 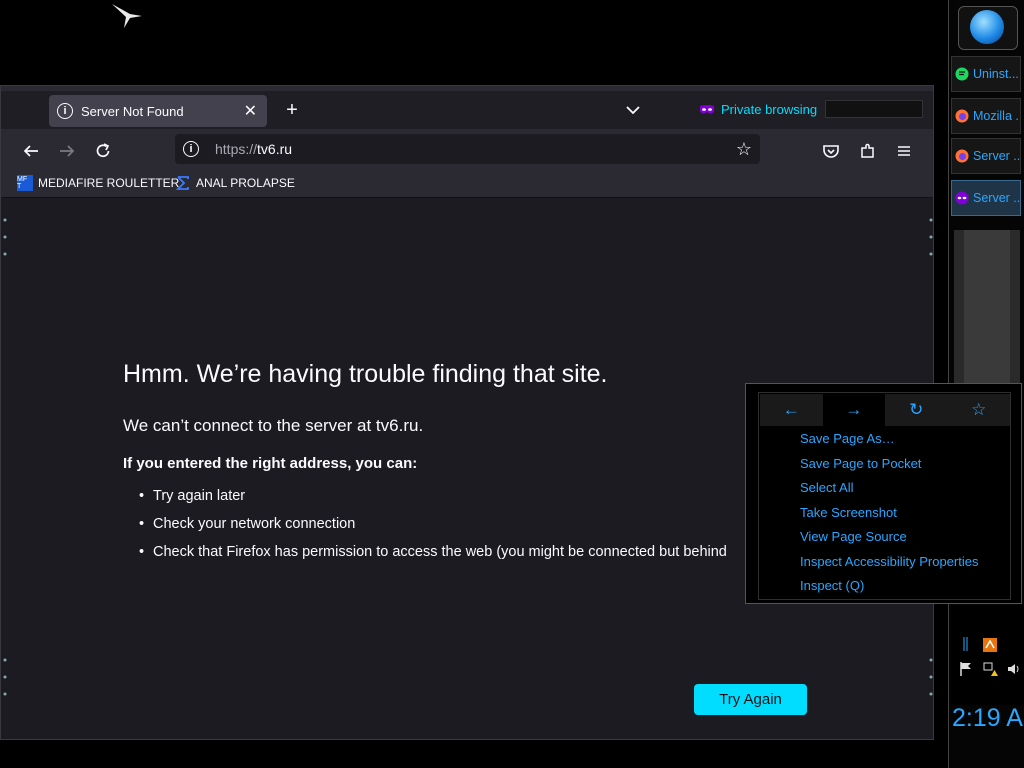 I want to click on site-info-icon: i, so click(x=191, y=149).